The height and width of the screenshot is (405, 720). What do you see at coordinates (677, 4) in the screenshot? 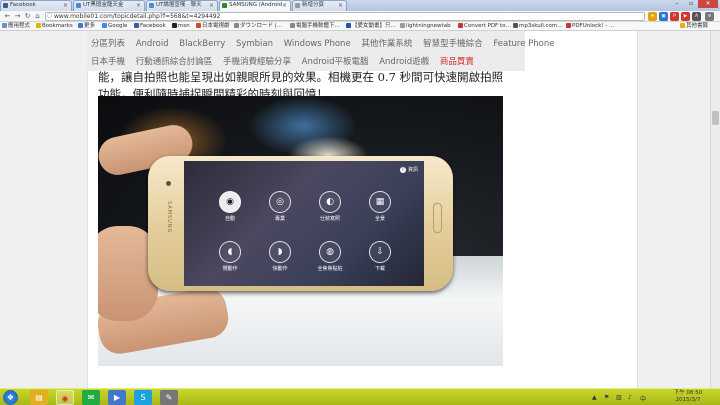
I see `minimize-button: –` at bounding box center [677, 4].